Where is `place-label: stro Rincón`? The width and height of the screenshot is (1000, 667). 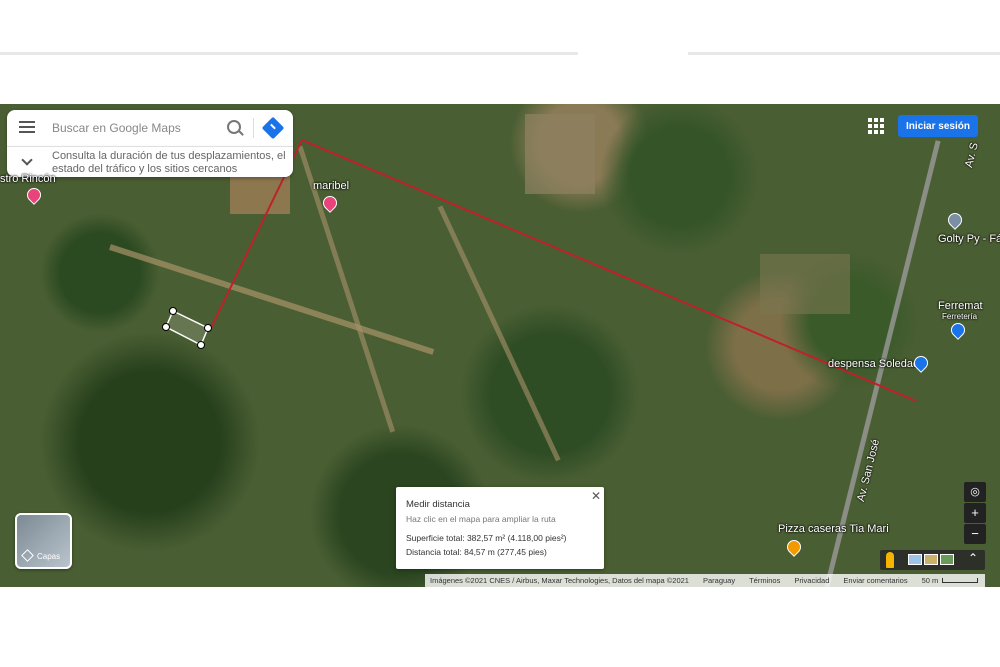 place-label: stro Rincón is located at coordinates (28, 179).